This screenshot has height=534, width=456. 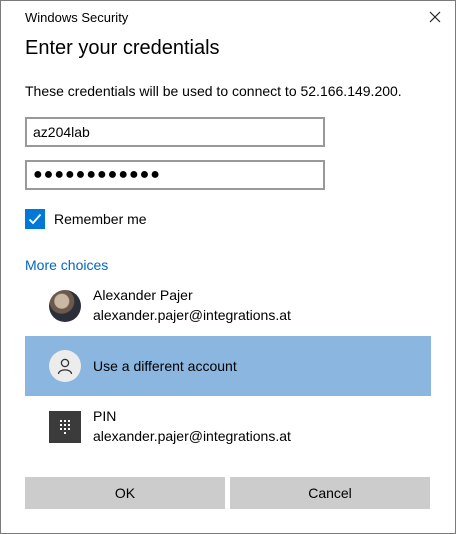 I want to click on choice-name: Alexander Pajer, so click(x=143, y=295).